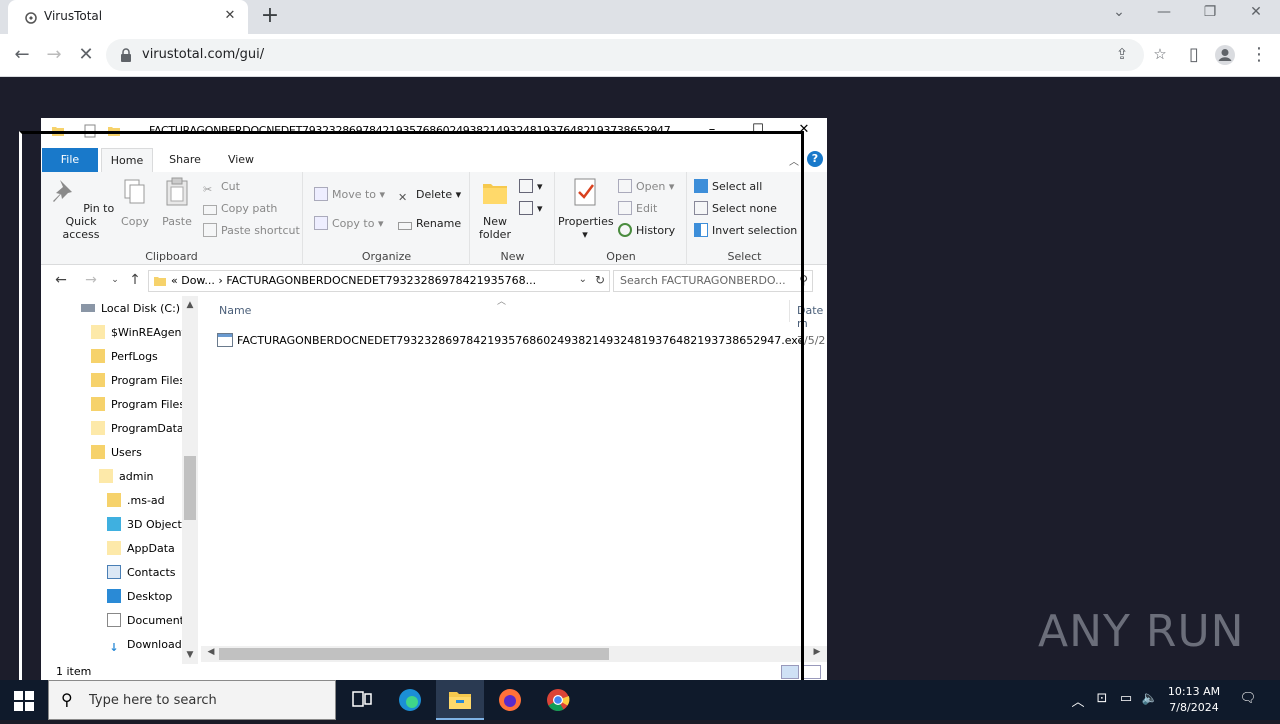 The height and width of the screenshot is (724, 1280). Describe the element at coordinates (1225, 55) in the screenshot. I see `profile-avatar` at that location.